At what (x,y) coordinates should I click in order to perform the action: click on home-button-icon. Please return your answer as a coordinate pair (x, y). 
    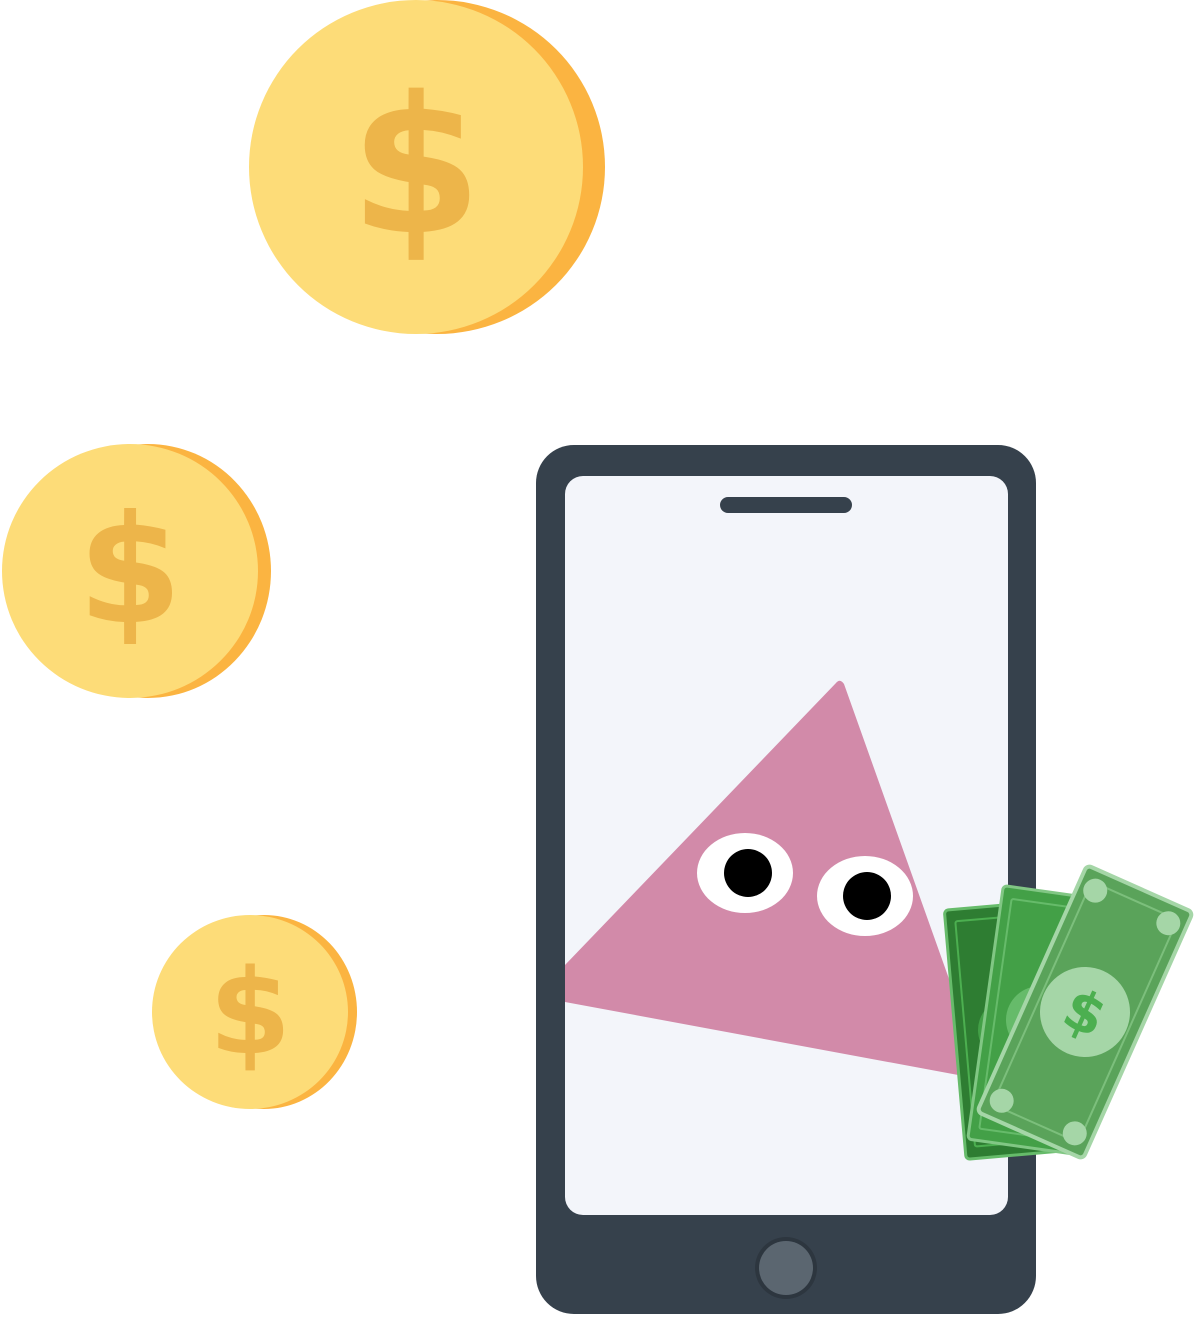
    Looking at the image, I should click on (786, 1268).